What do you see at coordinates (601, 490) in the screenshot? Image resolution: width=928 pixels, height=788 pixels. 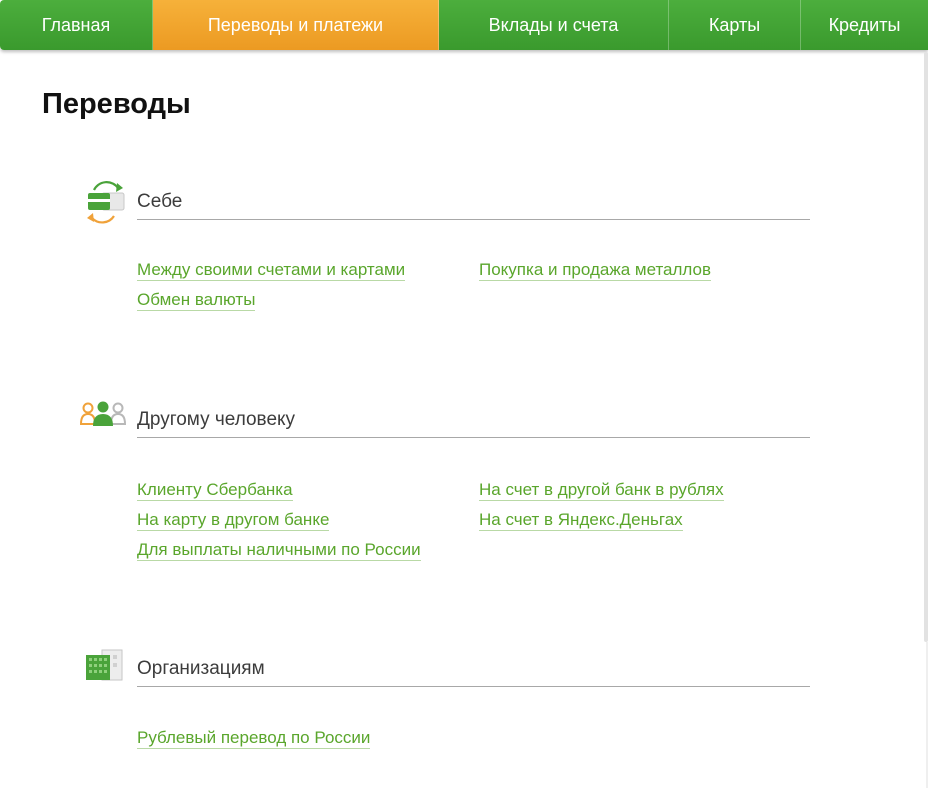 I see `link-other-bank-account-rub: На счет в другой банк в рублях` at bounding box center [601, 490].